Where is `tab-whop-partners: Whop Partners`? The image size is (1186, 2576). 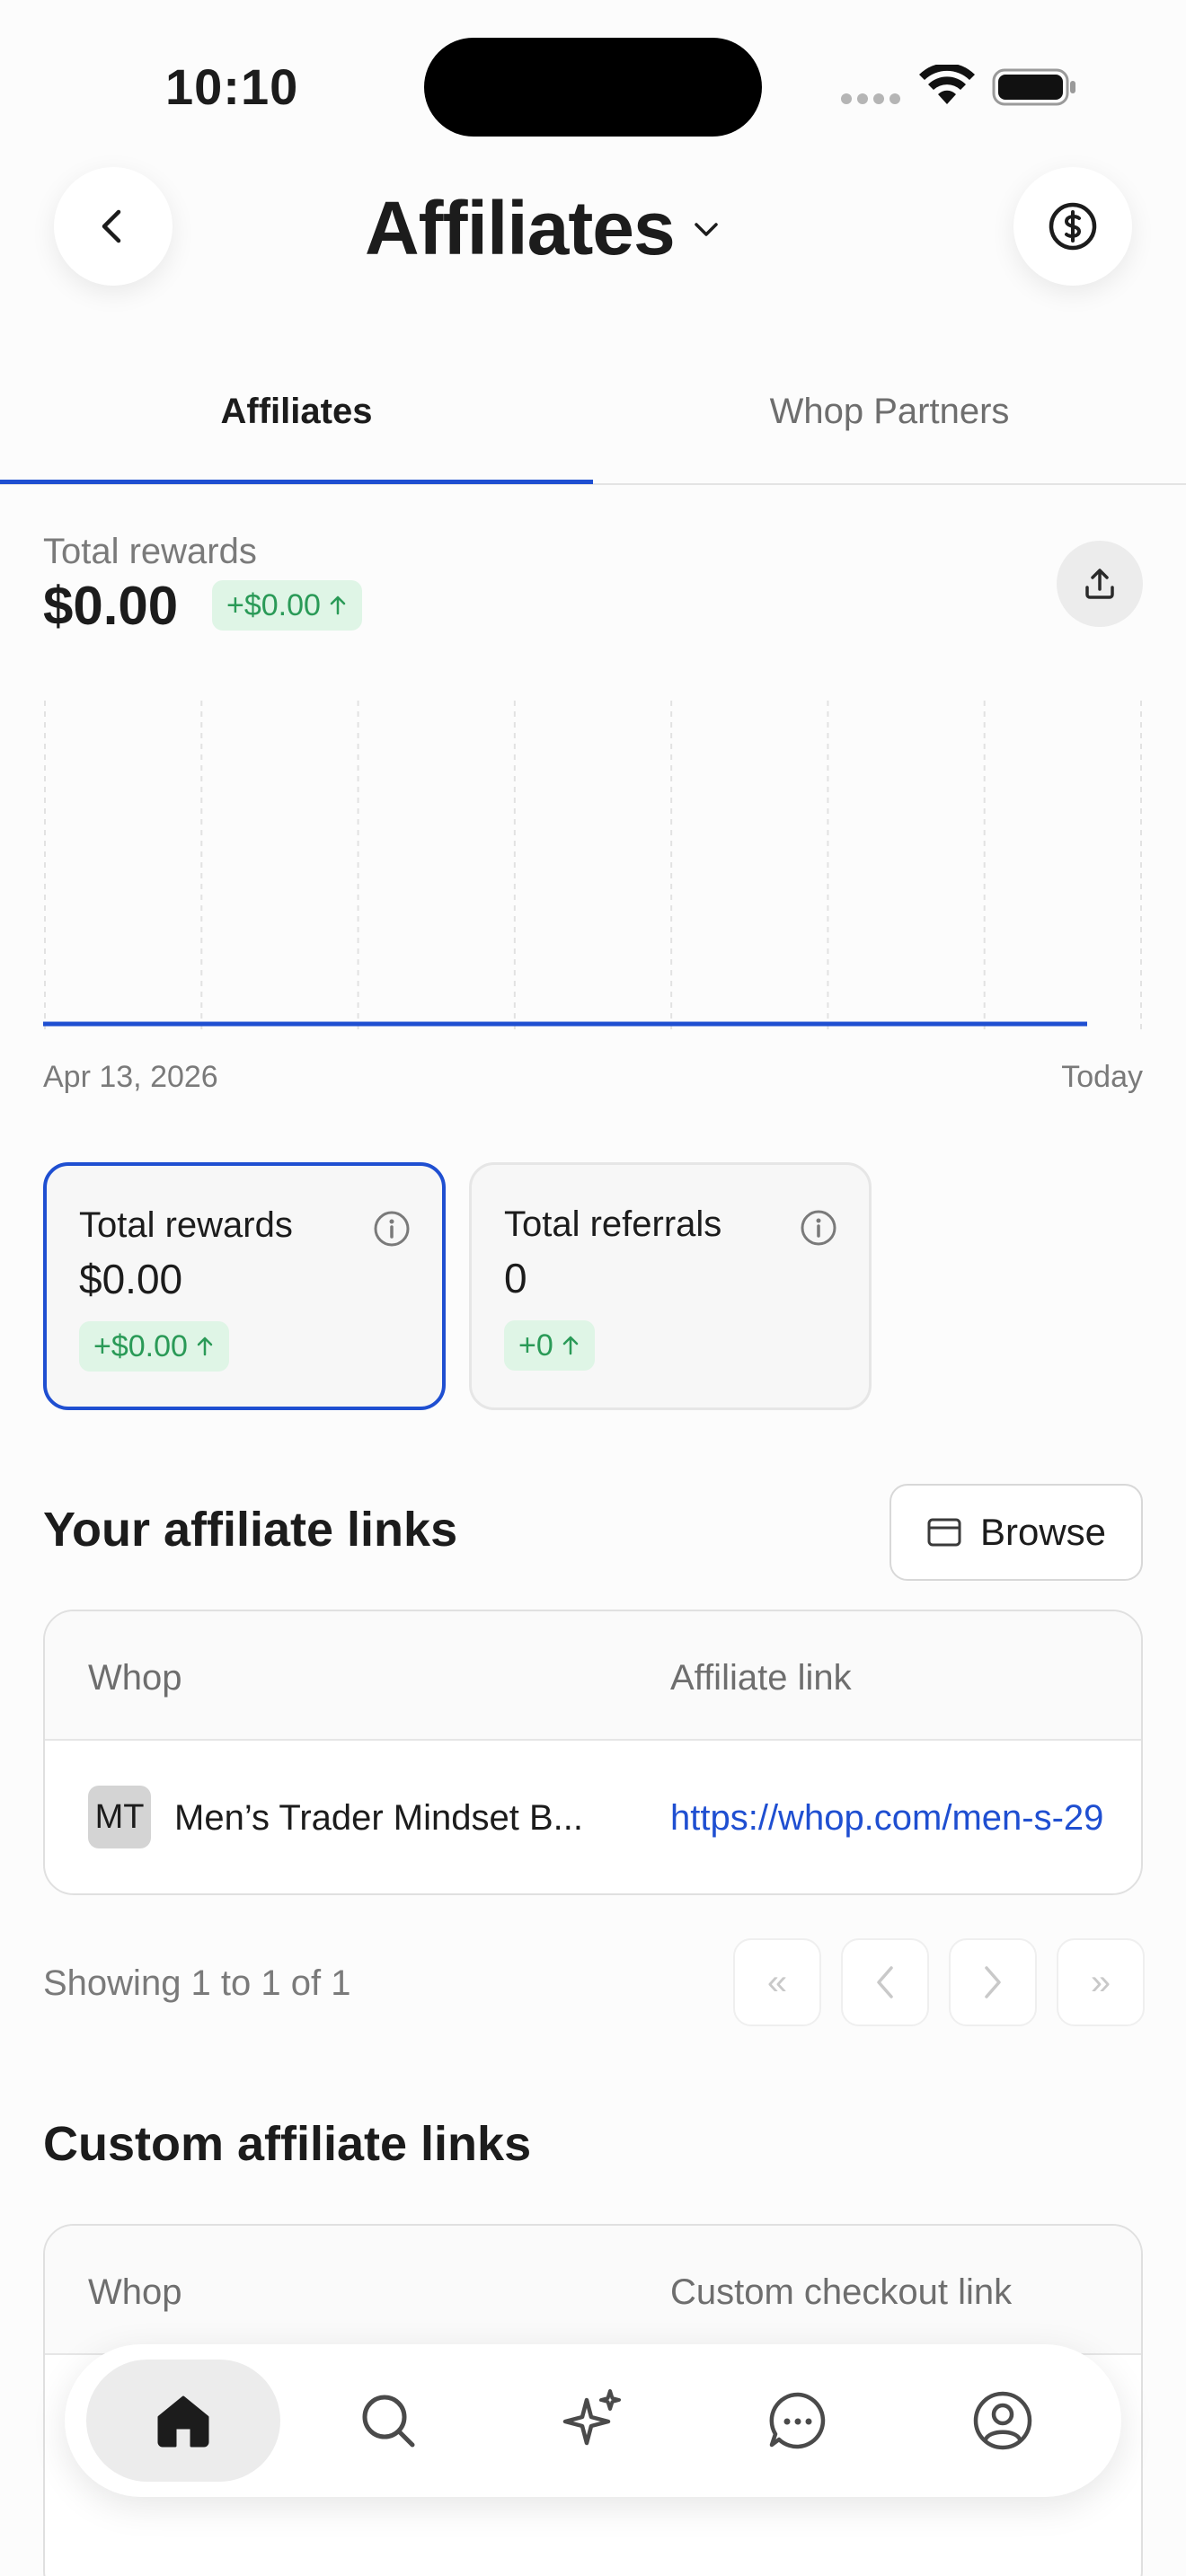 tab-whop-partners: Whop Partners is located at coordinates (889, 412).